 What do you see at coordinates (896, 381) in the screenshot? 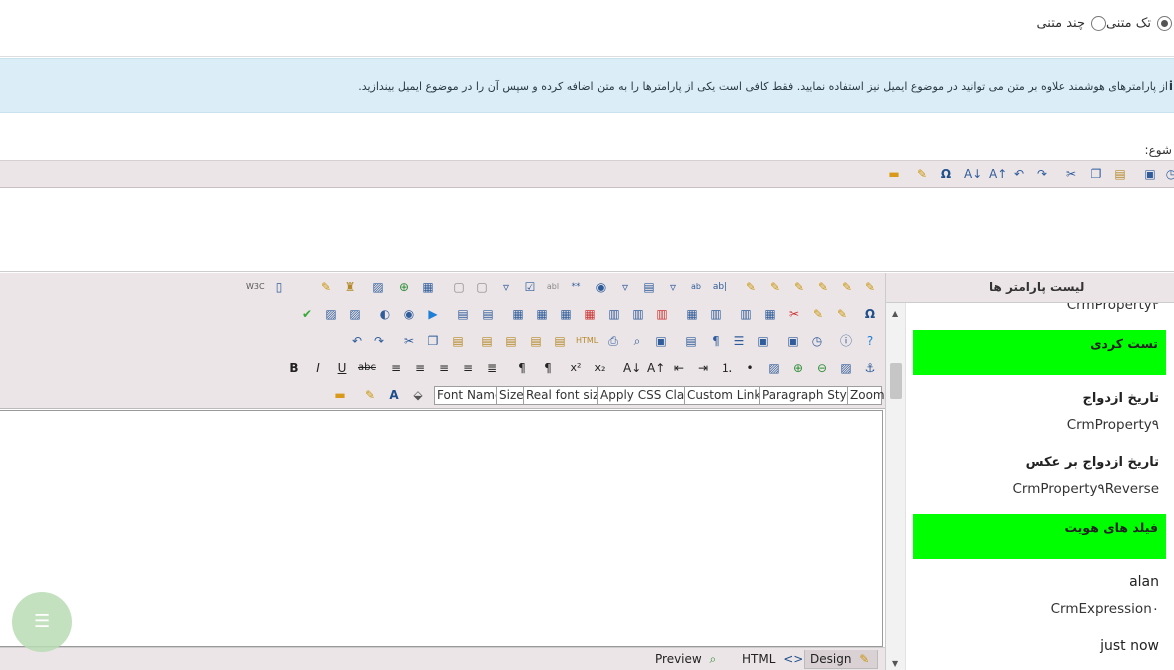
I see `scrollbar-thumb` at bounding box center [896, 381].